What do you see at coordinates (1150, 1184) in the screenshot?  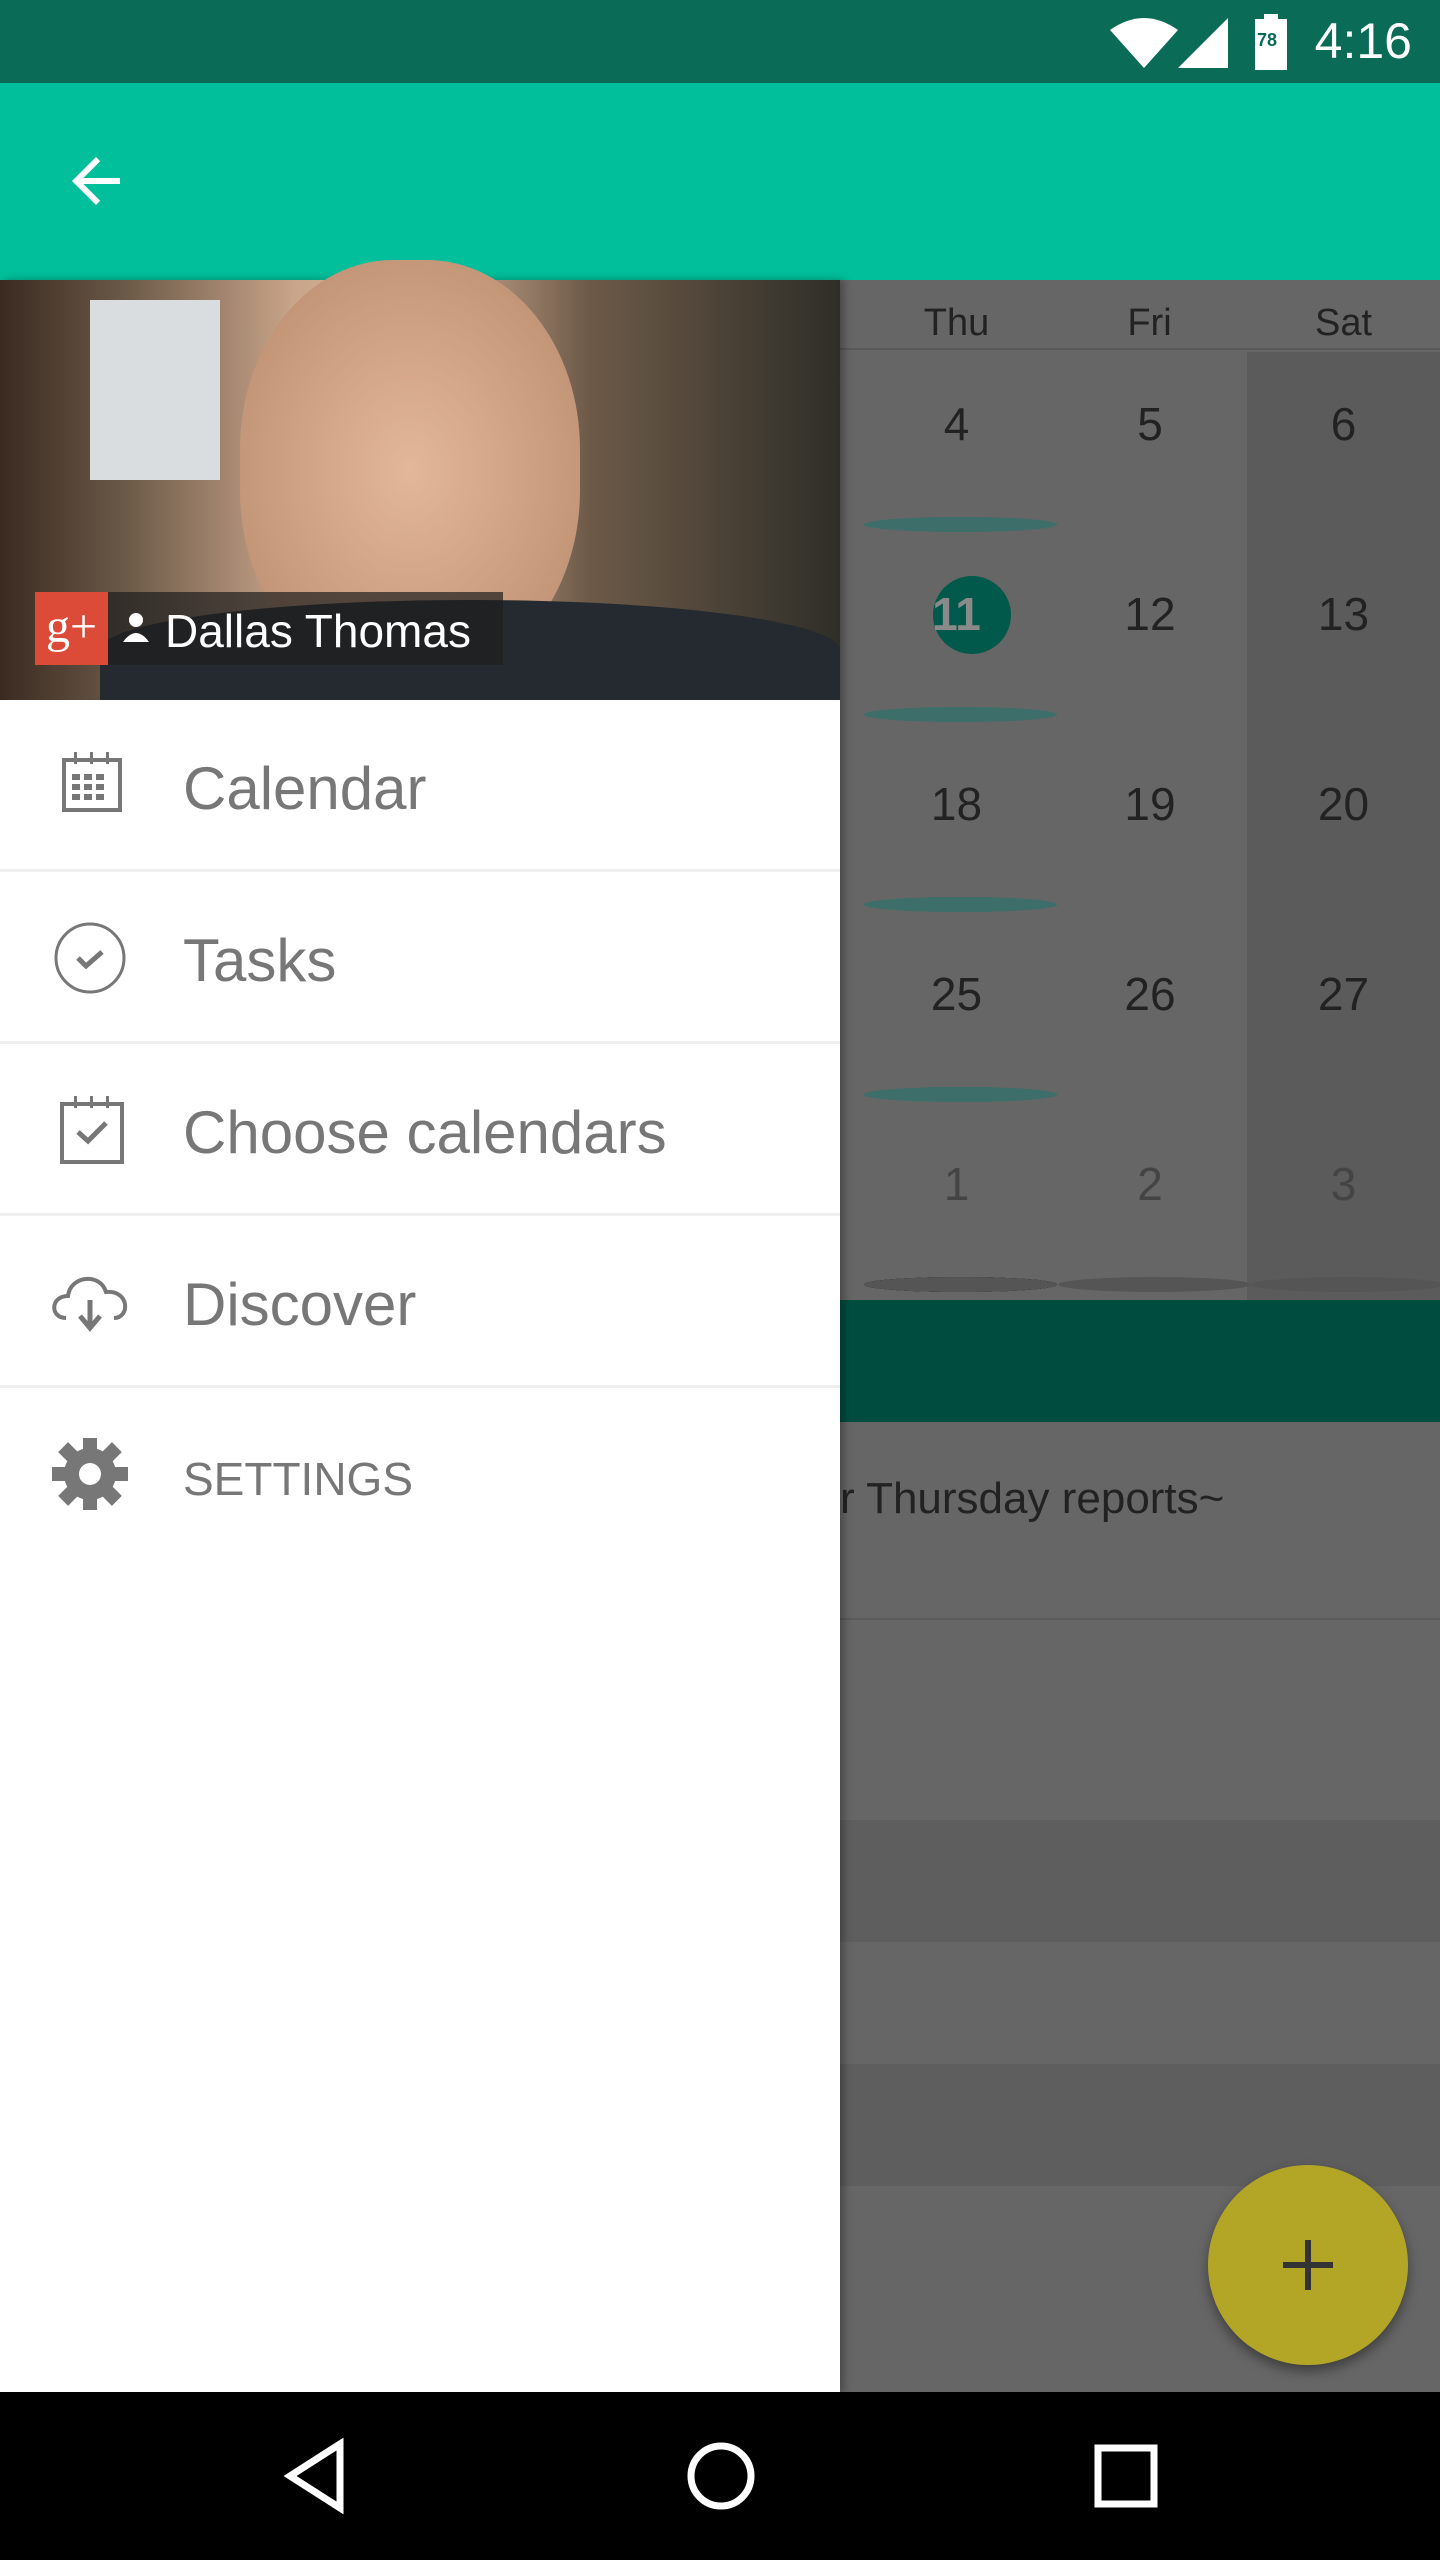 I see `day-number: 2` at bounding box center [1150, 1184].